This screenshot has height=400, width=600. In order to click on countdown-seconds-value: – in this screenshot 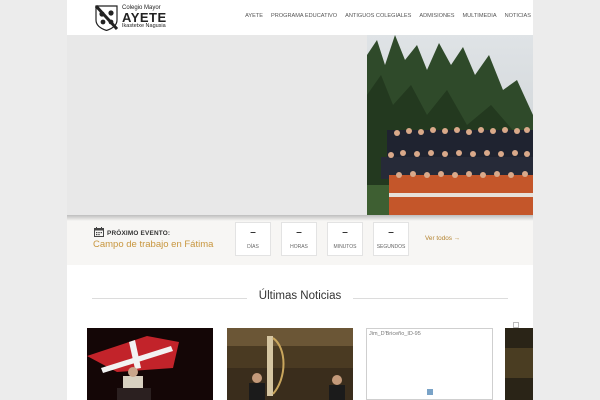, I will do `click(391, 232)`.